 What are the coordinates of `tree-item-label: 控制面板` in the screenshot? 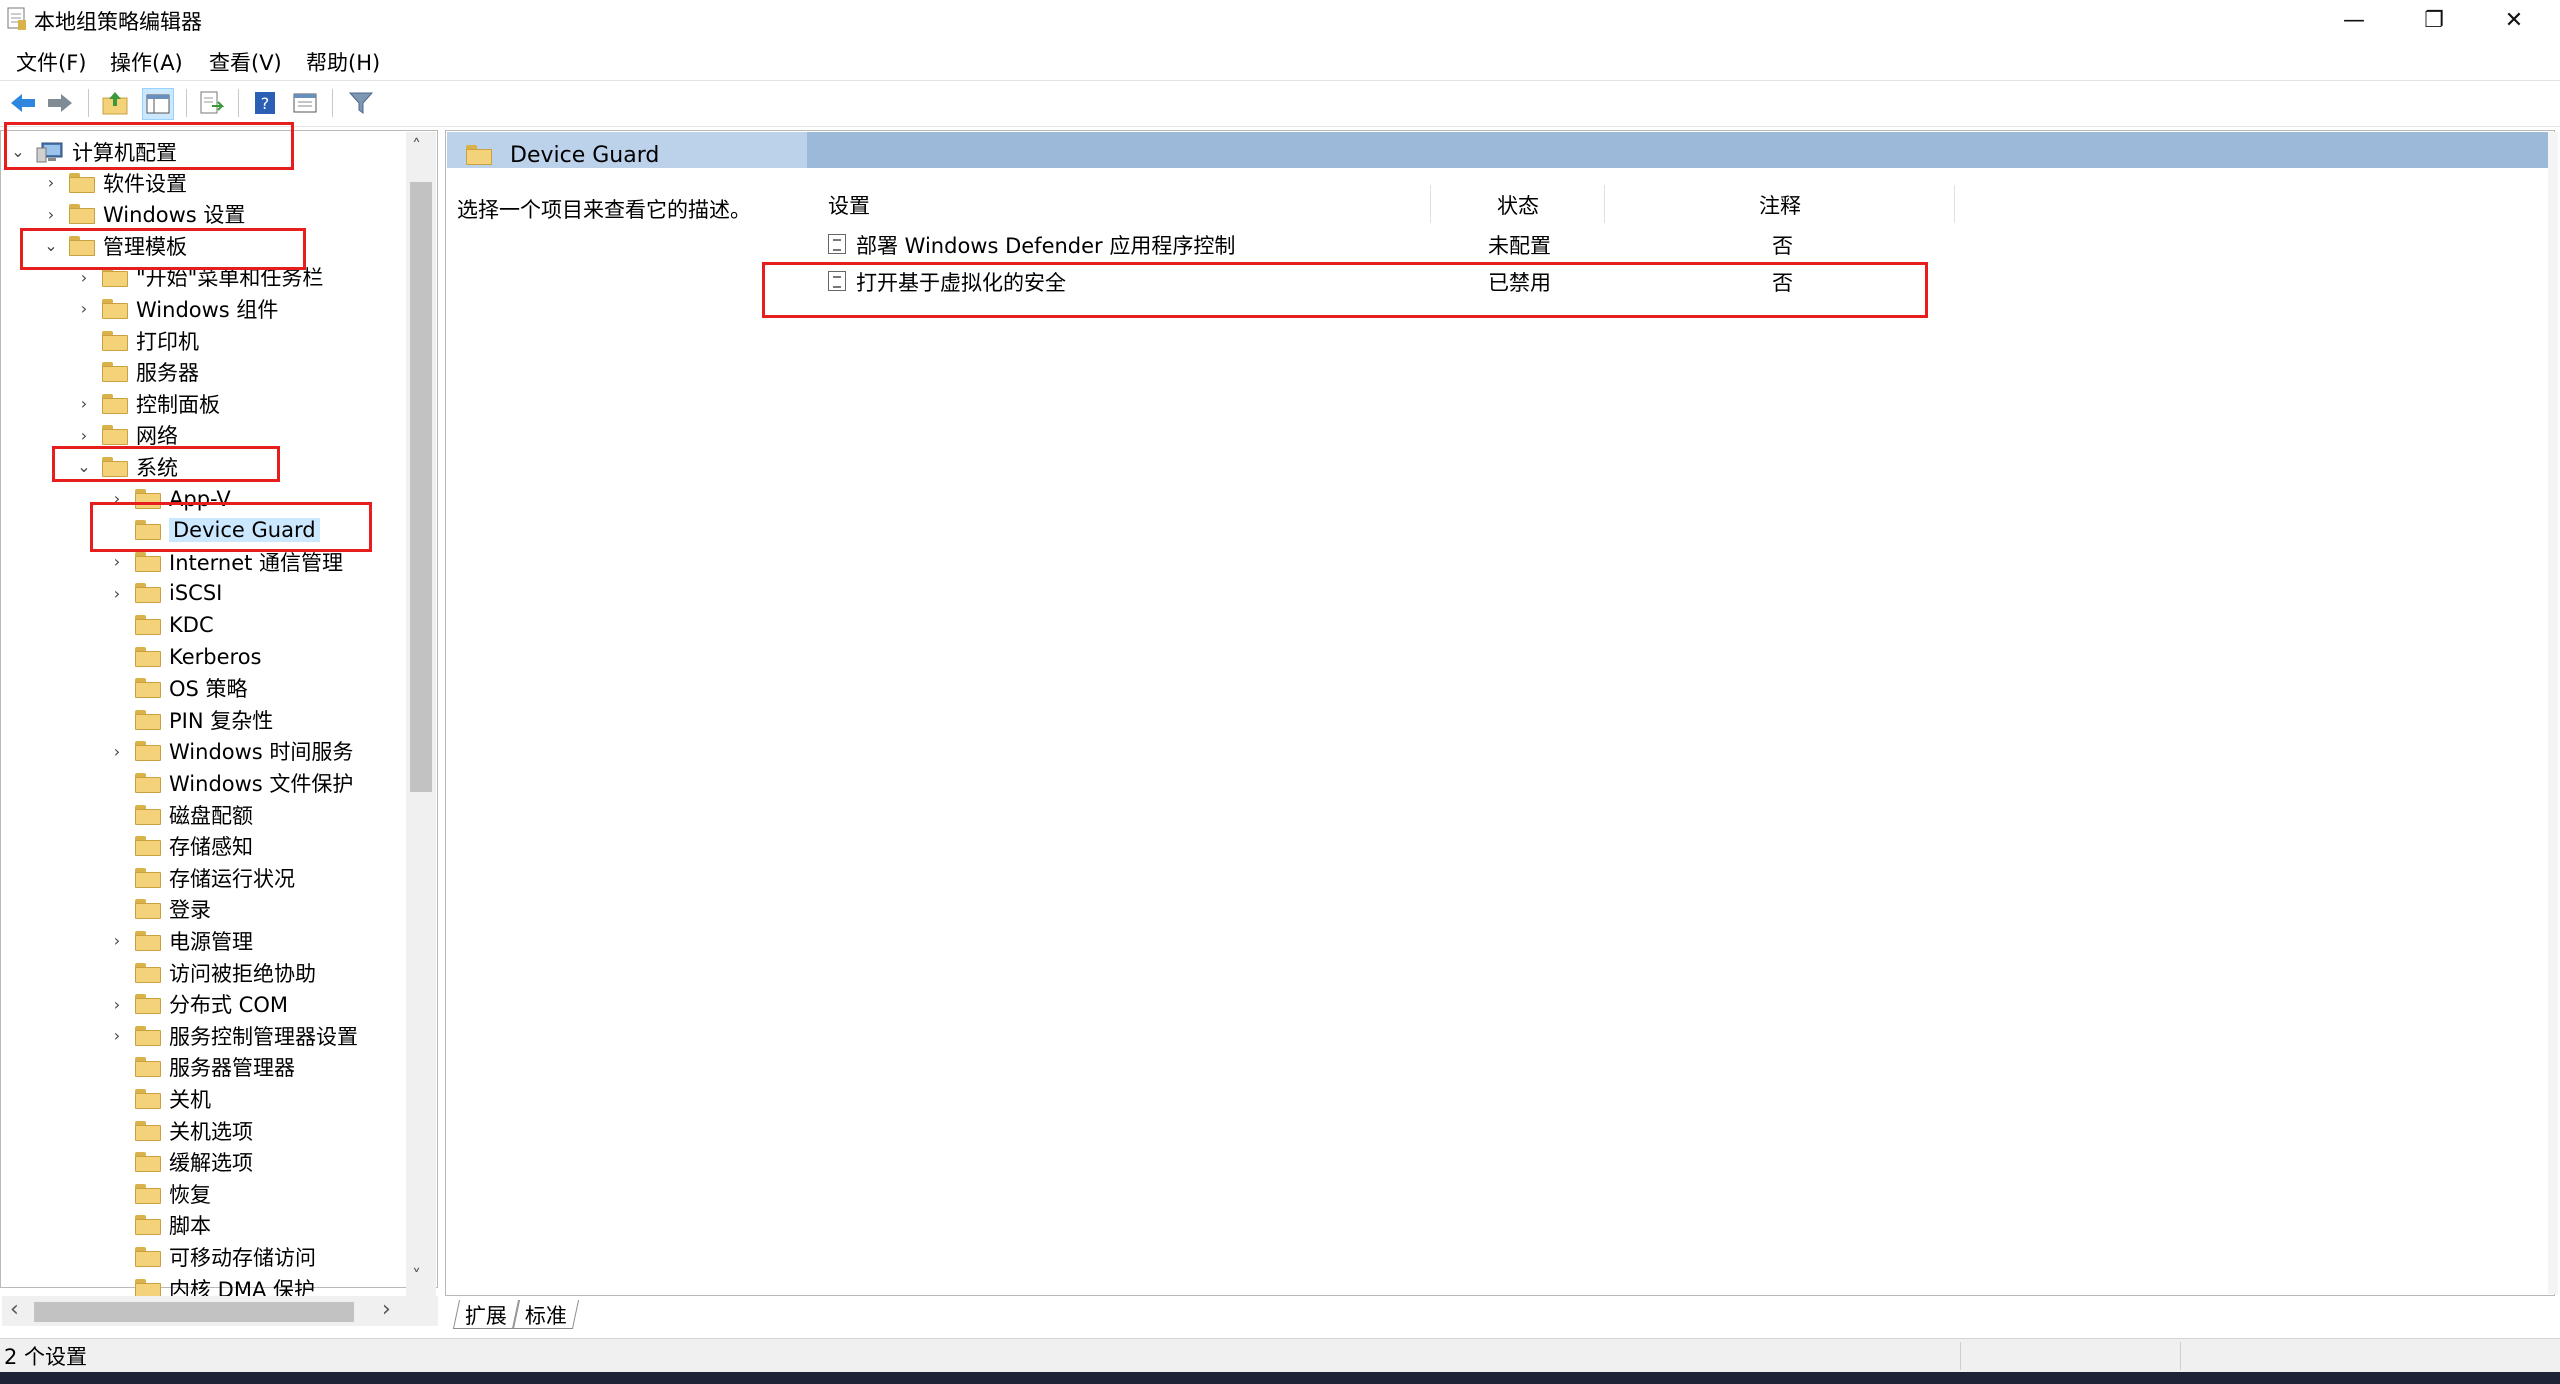 It's located at (178, 404).